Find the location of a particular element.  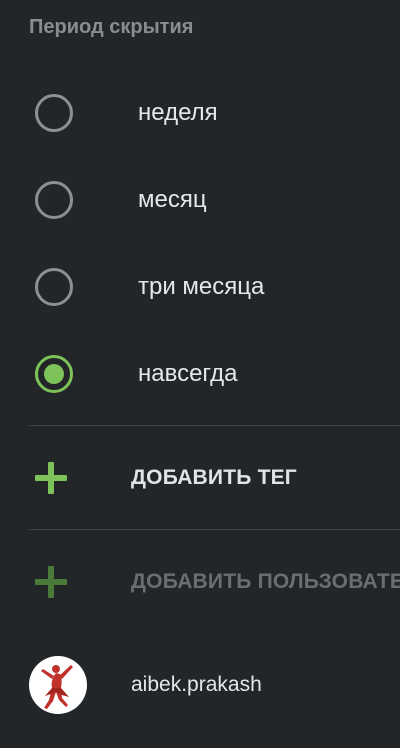

radio-label-month: месяц is located at coordinates (172, 199).